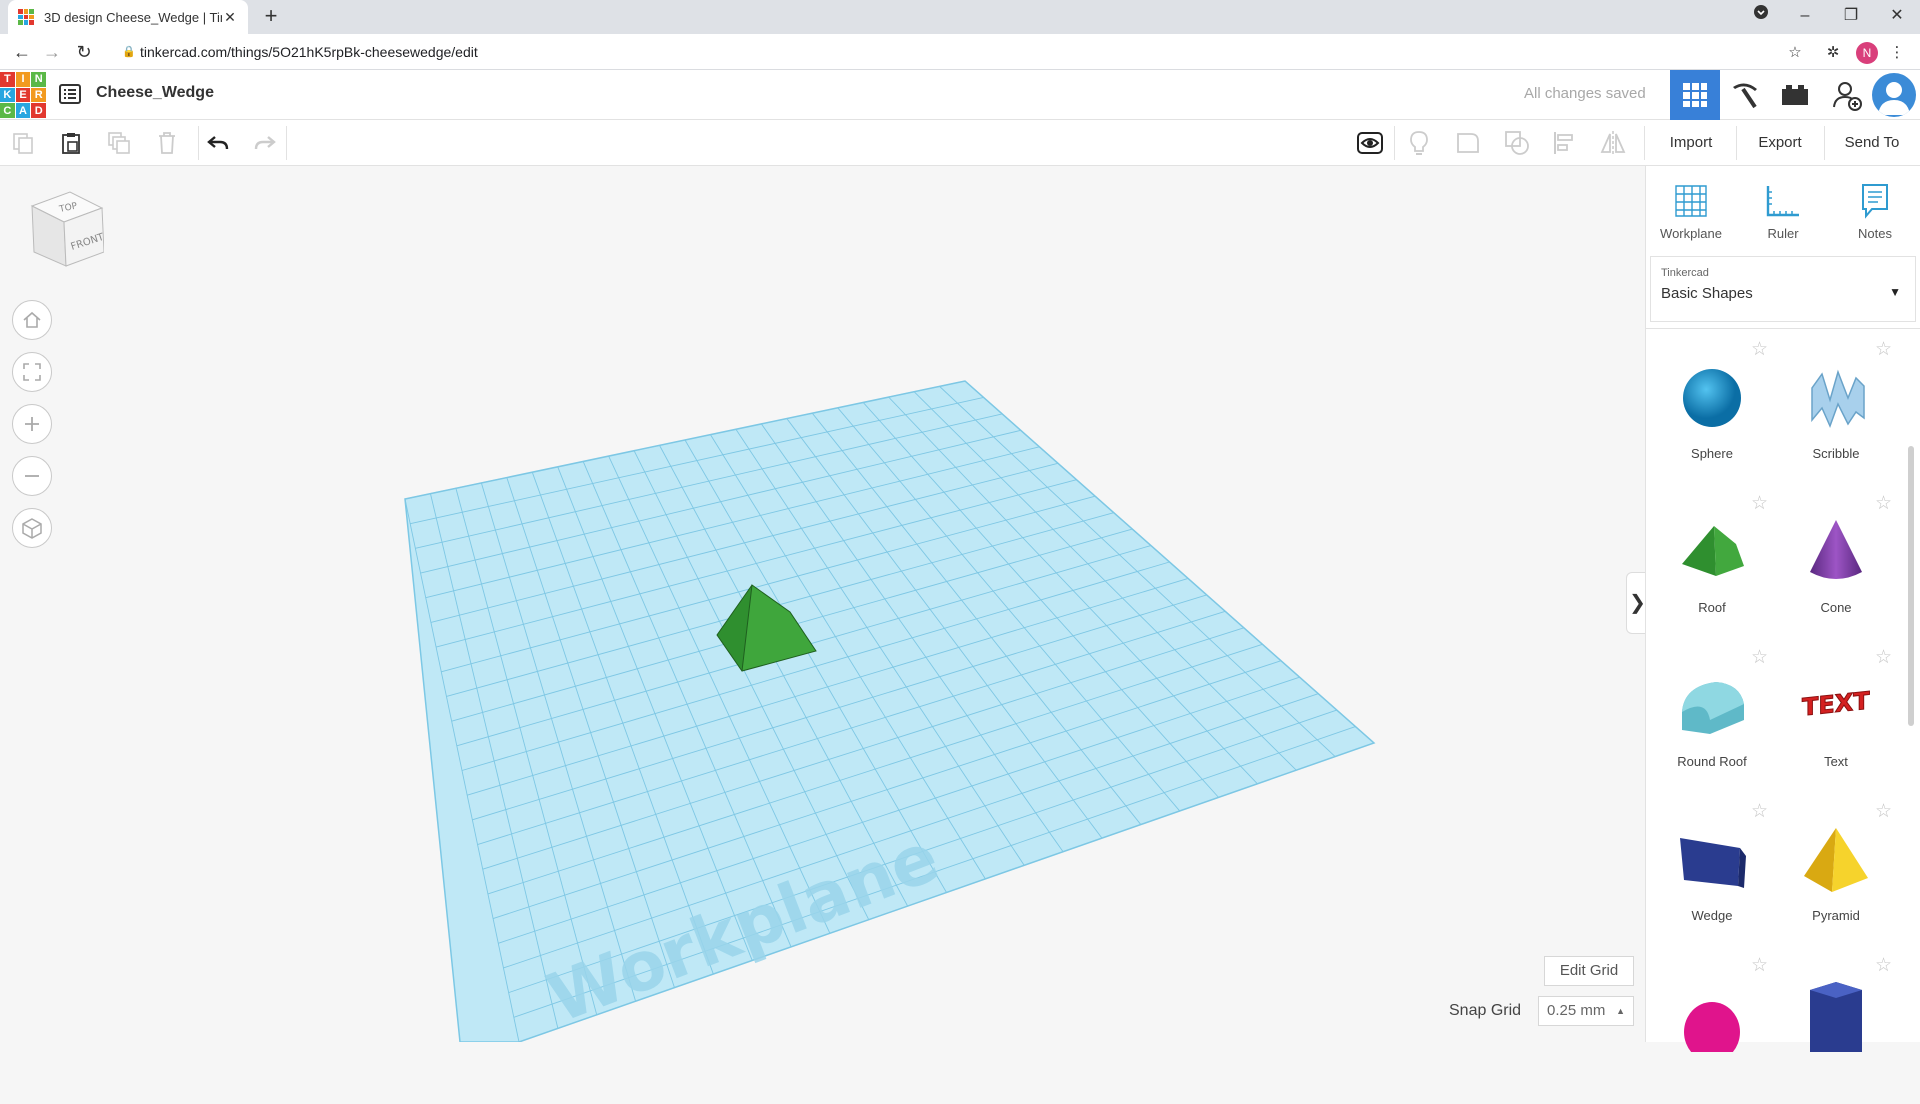  What do you see at coordinates (1707, 293) in the screenshot?
I see `library-name: Basic Shapes` at bounding box center [1707, 293].